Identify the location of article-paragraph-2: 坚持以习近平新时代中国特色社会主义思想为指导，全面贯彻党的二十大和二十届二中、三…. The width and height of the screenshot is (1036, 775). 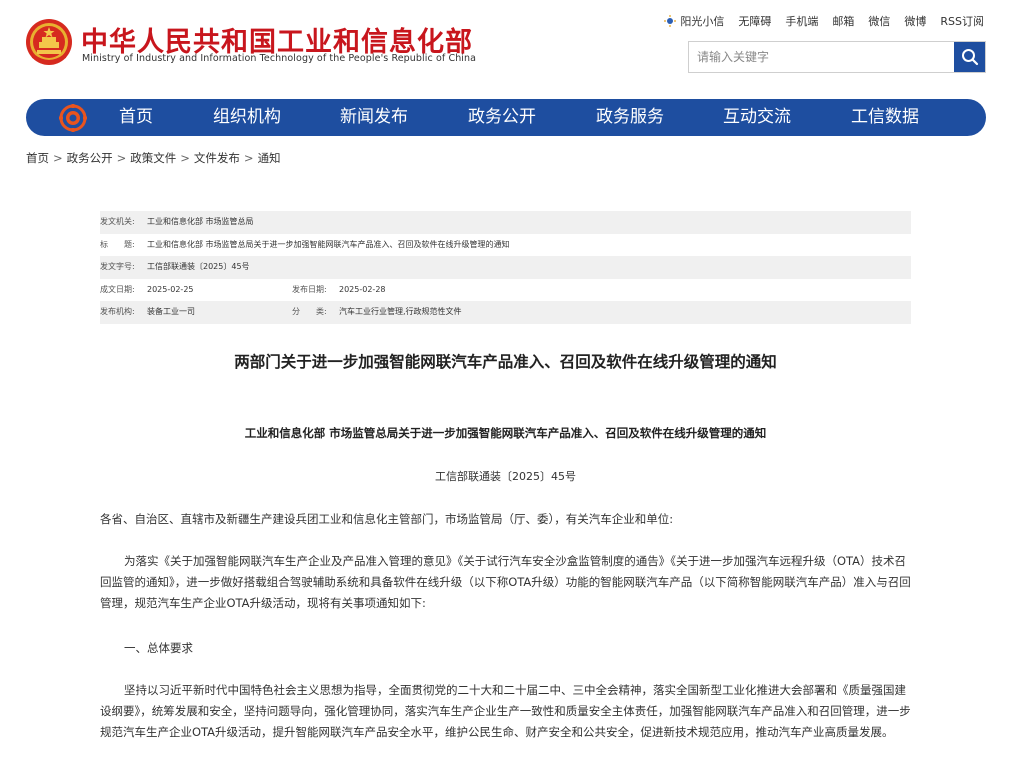
(505, 711).